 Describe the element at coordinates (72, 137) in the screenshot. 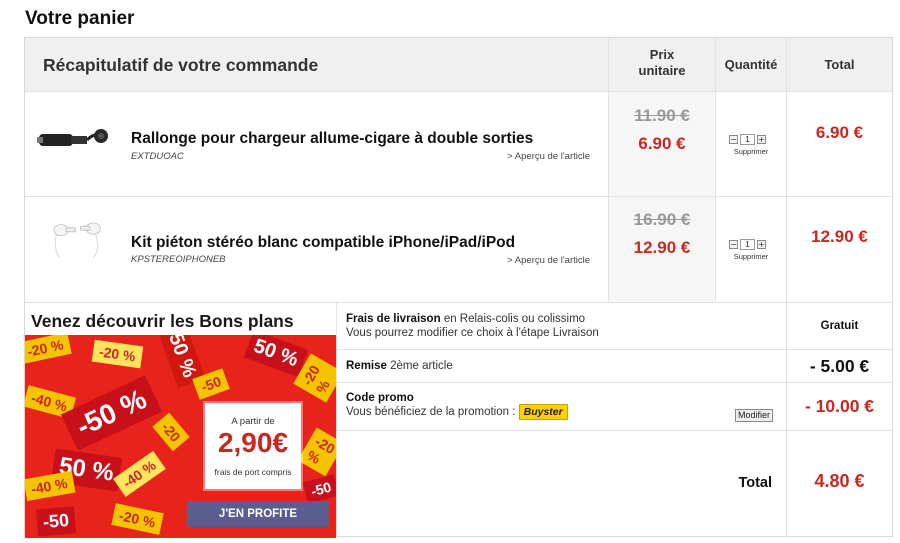

I see `car-charger-extension-image` at that location.